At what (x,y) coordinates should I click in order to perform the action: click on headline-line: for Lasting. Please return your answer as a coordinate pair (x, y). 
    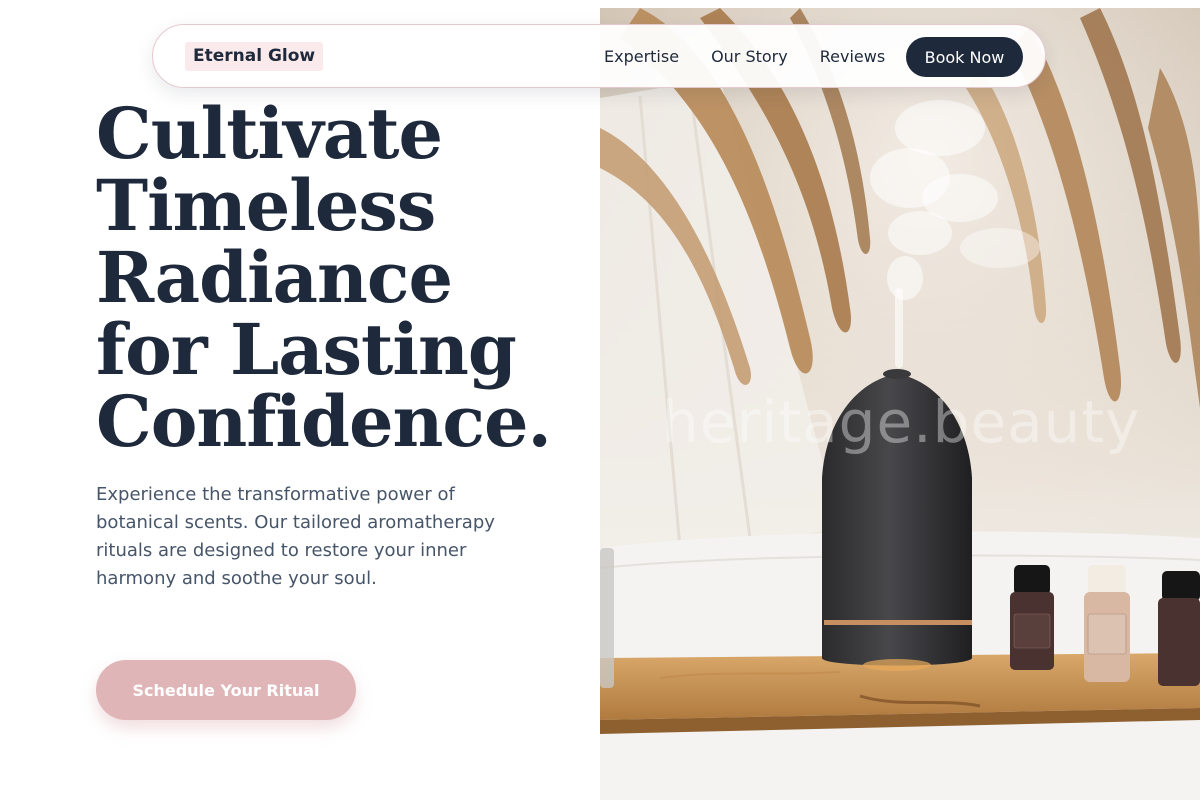
    Looking at the image, I should click on (306, 349).